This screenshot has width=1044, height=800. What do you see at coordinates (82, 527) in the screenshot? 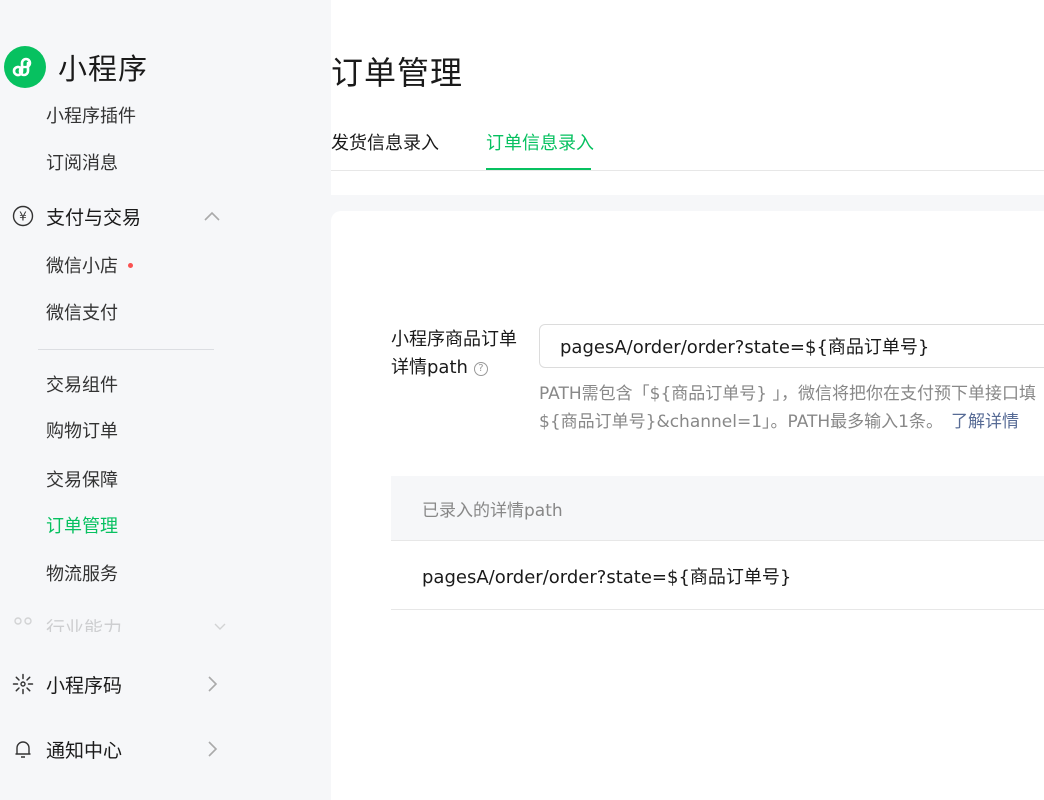
I see `sidebar-item-order-management: 订单管理` at bounding box center [82, 527].